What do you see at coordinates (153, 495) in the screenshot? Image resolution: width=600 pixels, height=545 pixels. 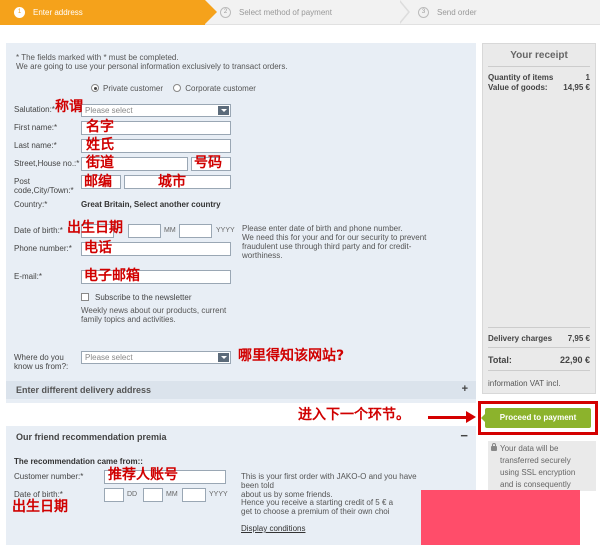 I see `friend-dob-month-input` at bounding box center [153, 495].